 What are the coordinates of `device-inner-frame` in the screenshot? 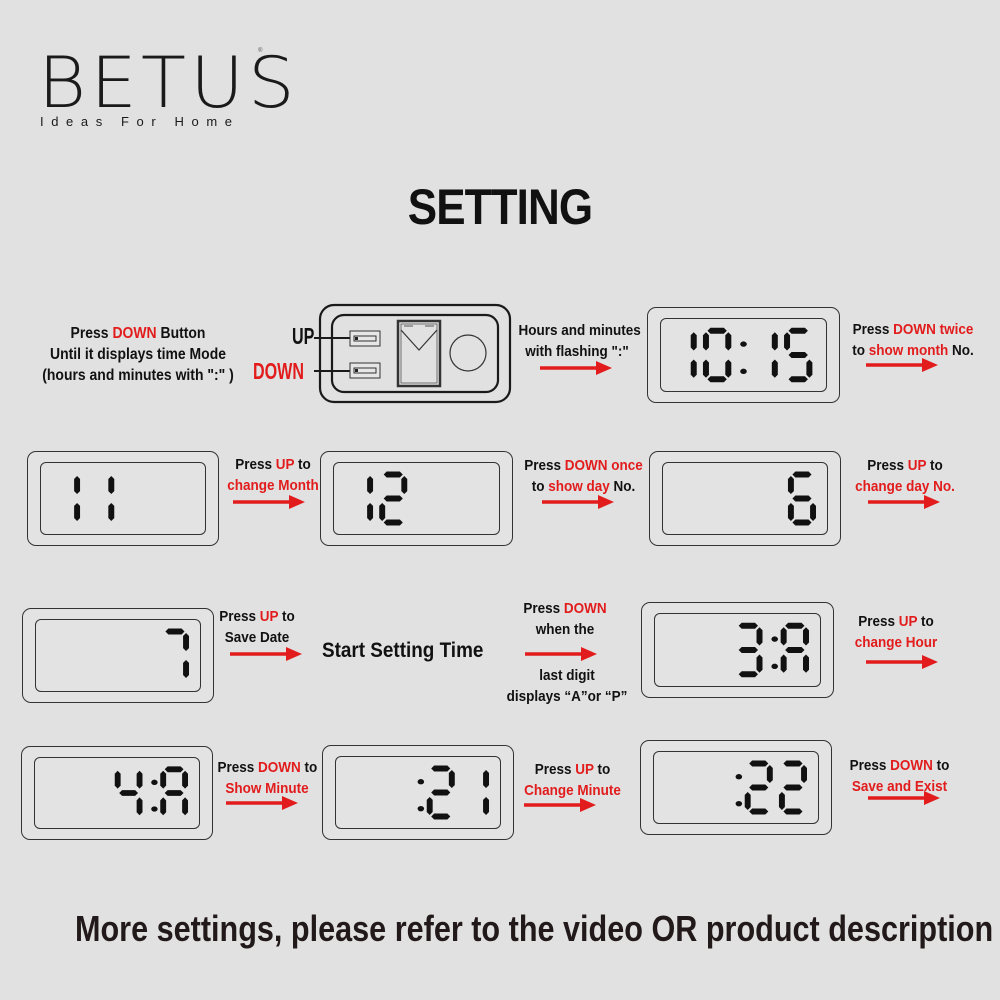 It's located at (415, 353).